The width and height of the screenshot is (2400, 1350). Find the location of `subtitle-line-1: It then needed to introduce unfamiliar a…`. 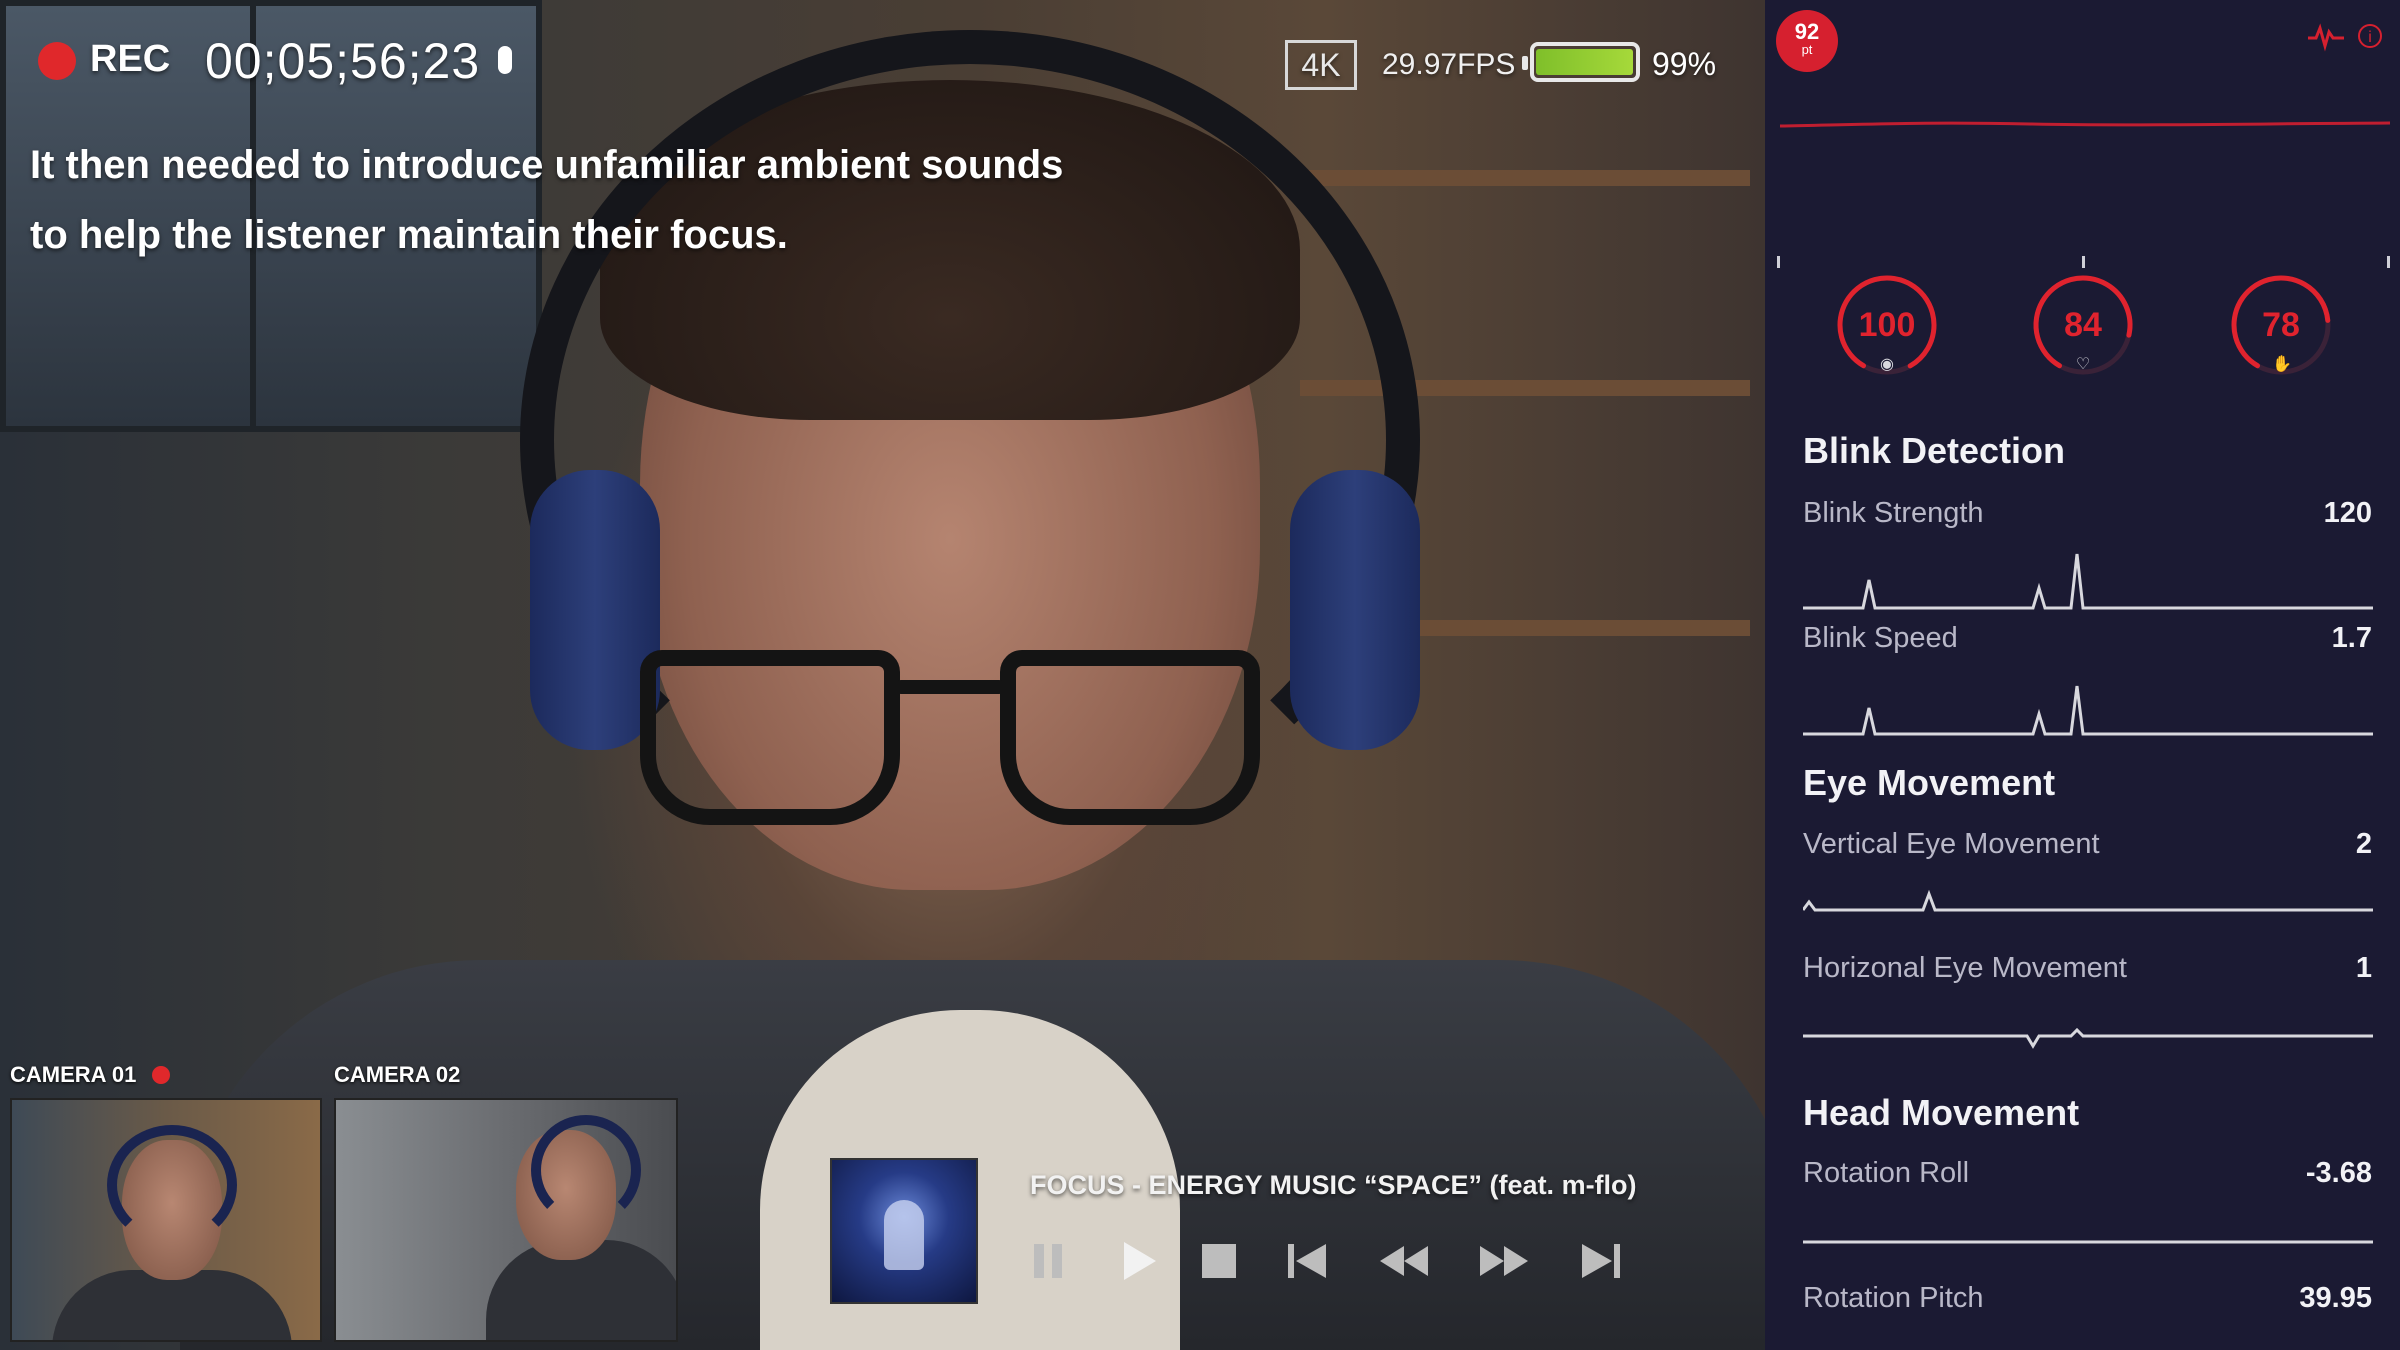

subtitle-line-1: It then needed to introduce unfamiliar a… is located at coordinates (547, 165).